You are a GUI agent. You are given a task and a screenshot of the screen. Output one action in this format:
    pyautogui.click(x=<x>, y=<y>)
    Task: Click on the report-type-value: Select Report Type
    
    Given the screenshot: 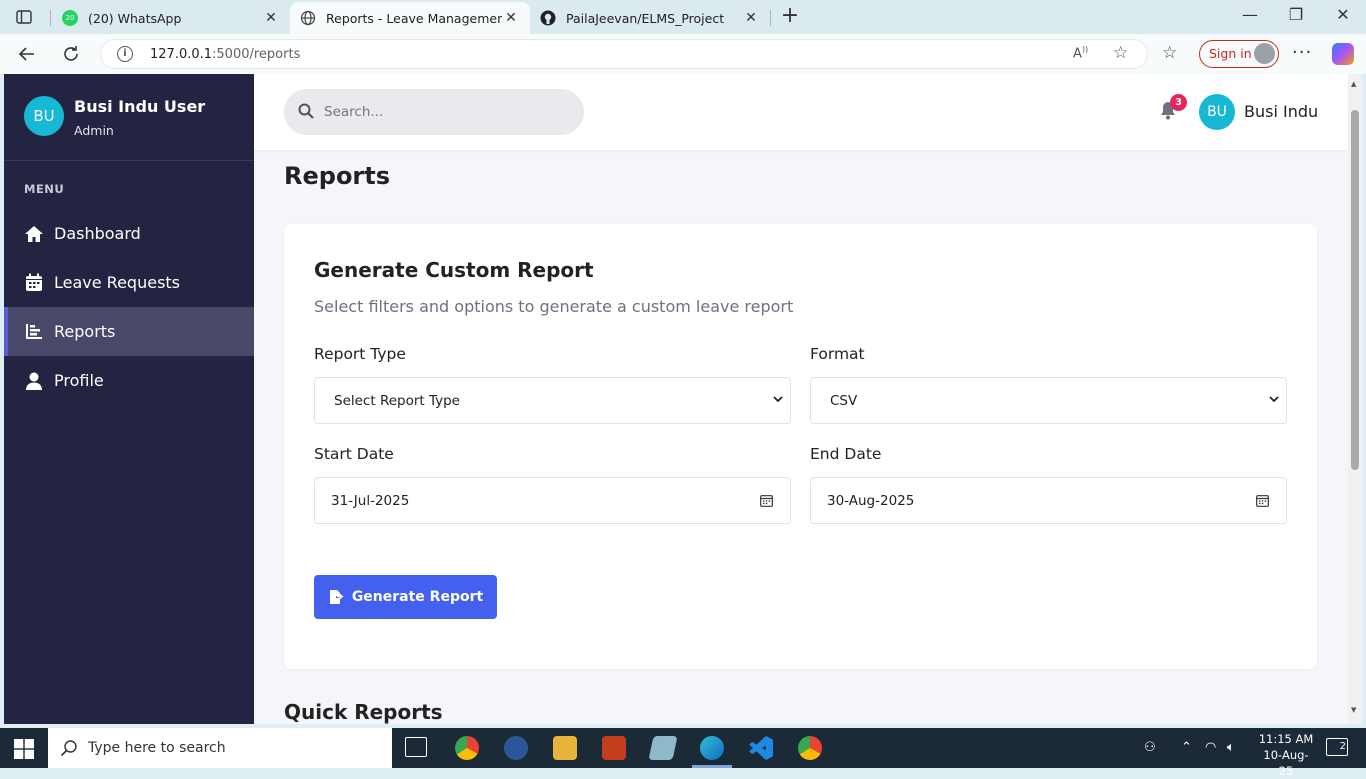 What is the action you would take?
    pyautogui.click(x=397, y=401)
    